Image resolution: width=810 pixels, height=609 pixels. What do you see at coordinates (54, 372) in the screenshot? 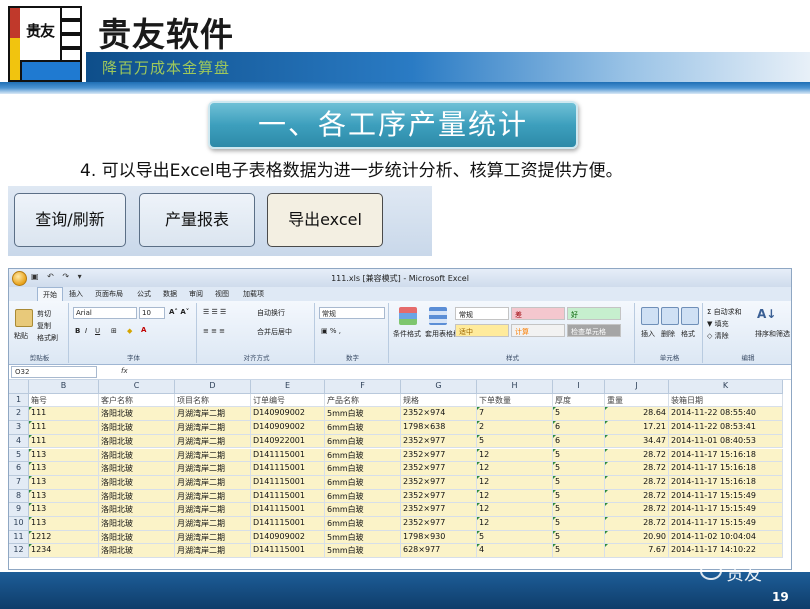
I see `name-box: O32` at bounding box center [54, 372].